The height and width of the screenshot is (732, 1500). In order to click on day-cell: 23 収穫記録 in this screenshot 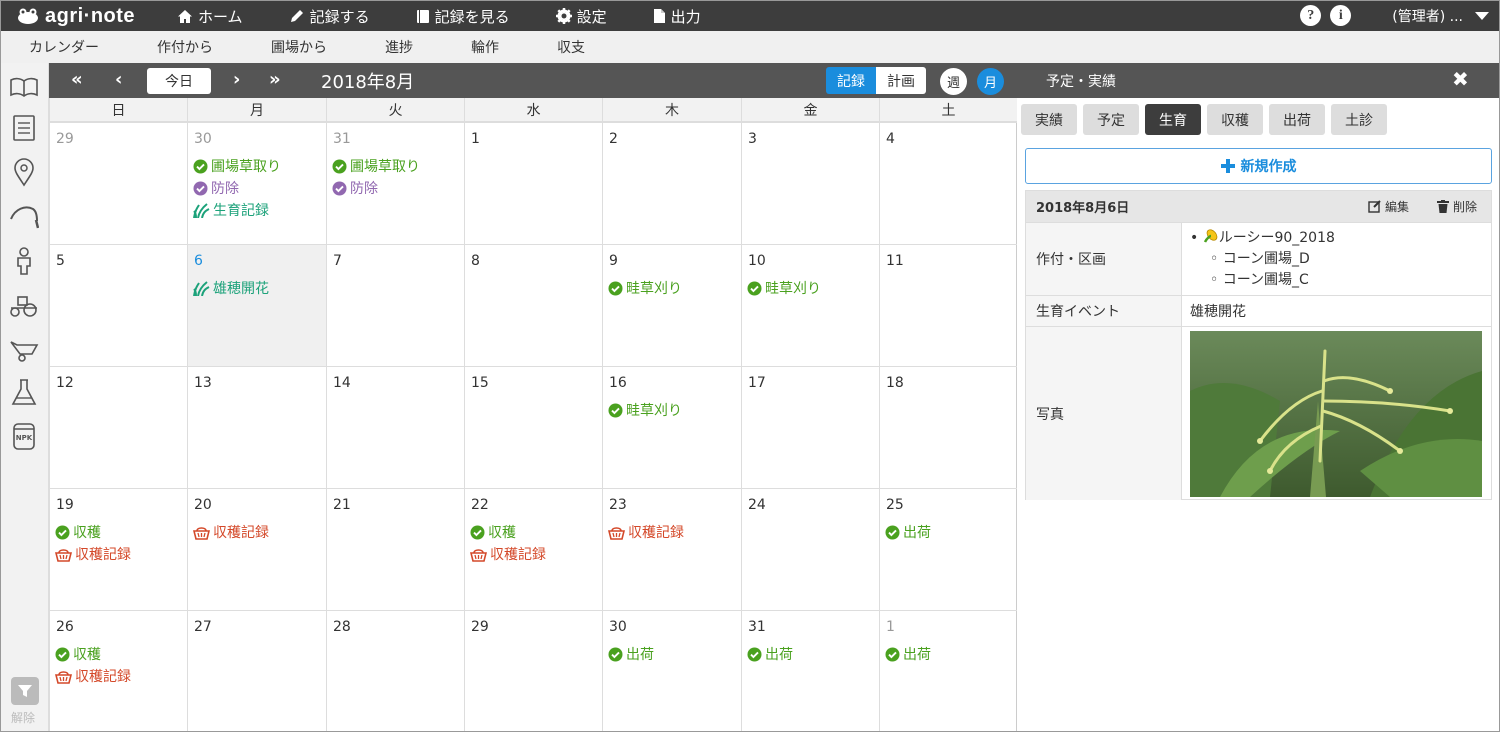, I will do `click(671, 549)`.